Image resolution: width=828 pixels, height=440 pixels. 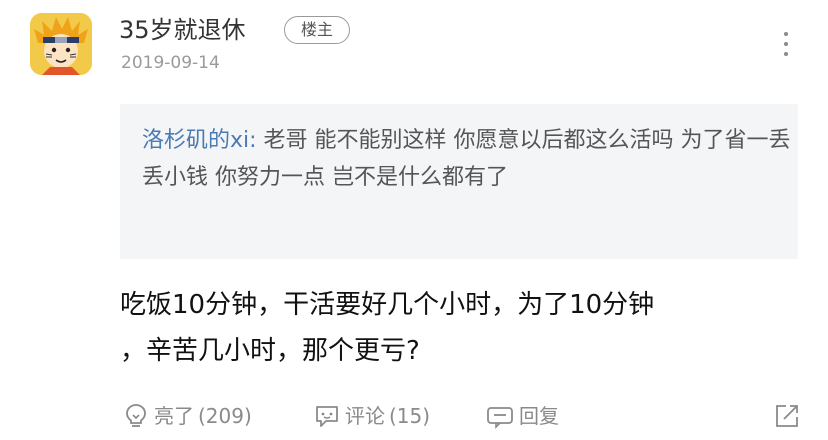 I want to click on op-badge: 楼主, so click(x=317, y=30).